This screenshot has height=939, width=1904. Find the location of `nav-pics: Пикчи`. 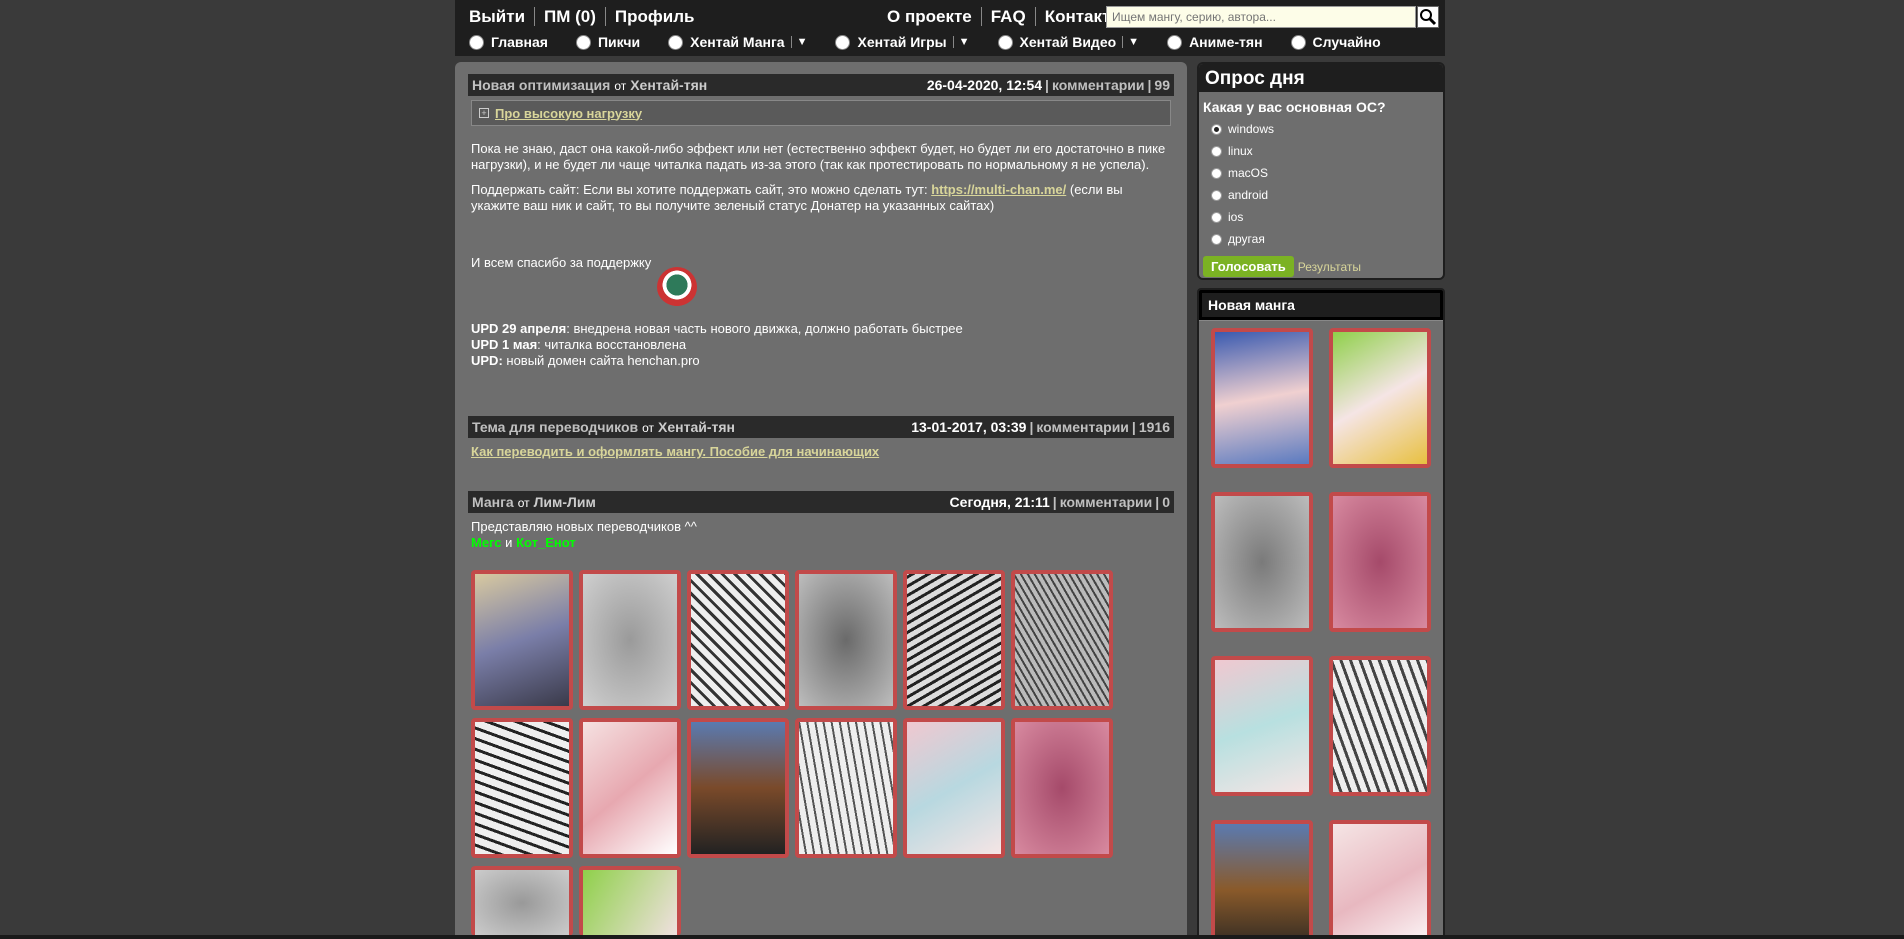

nav-pics: Пикчи is located at coordinates (608, 42).